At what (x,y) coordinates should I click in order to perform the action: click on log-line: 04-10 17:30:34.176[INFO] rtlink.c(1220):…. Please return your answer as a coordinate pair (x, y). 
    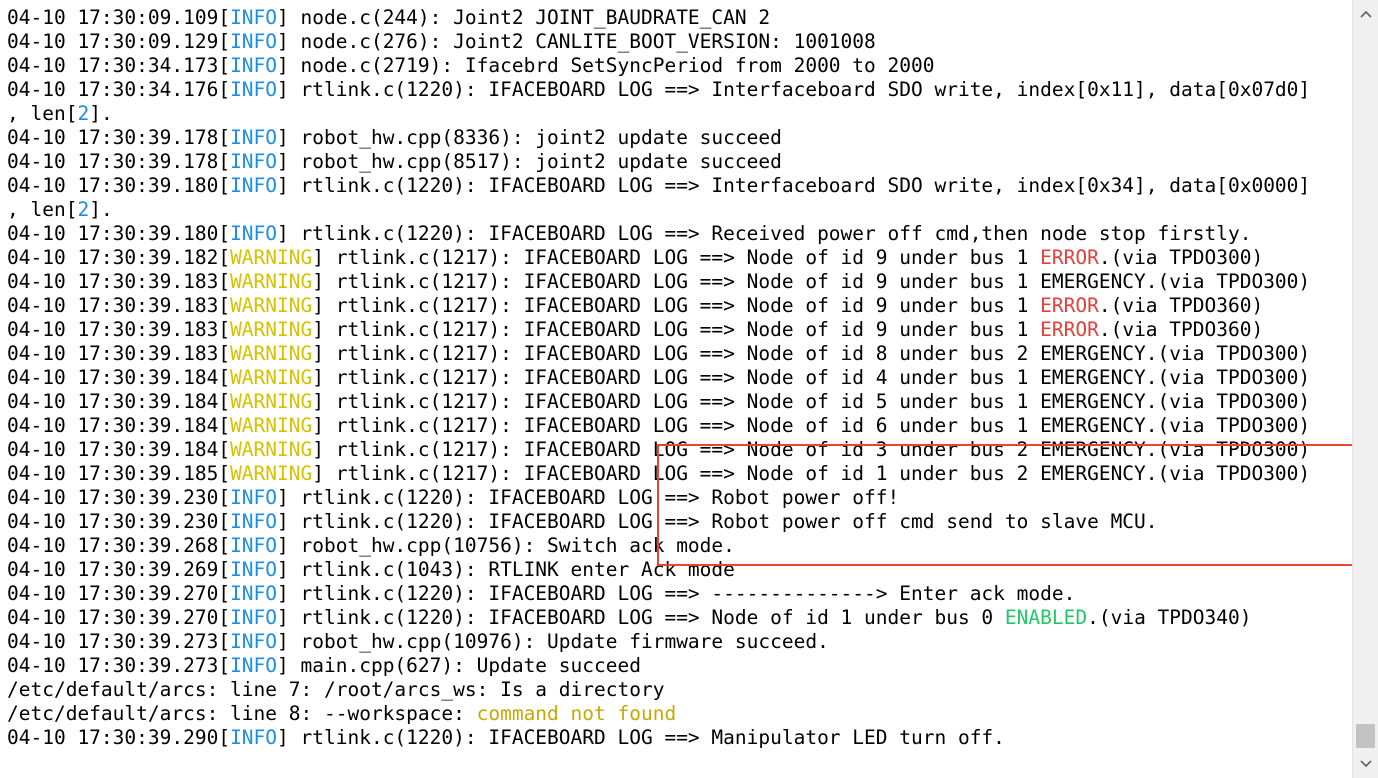
    Looking at the image, I should click on (679, 90).